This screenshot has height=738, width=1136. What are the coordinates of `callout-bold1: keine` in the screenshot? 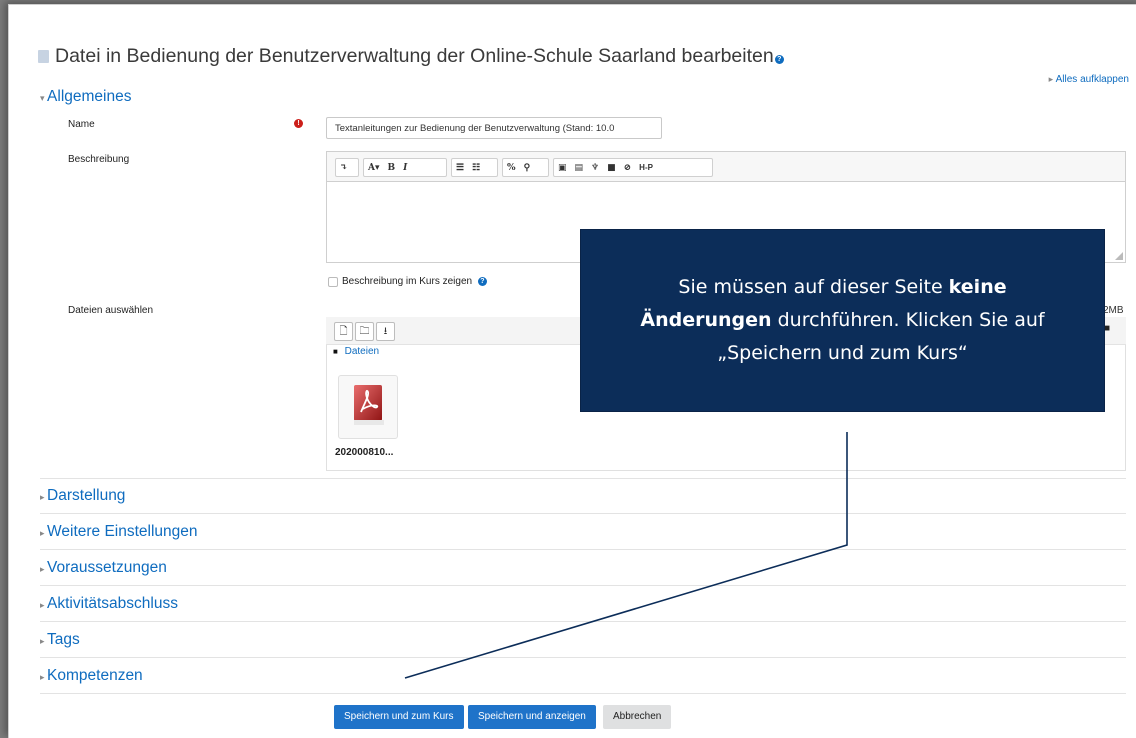 It's located at (977, 287).